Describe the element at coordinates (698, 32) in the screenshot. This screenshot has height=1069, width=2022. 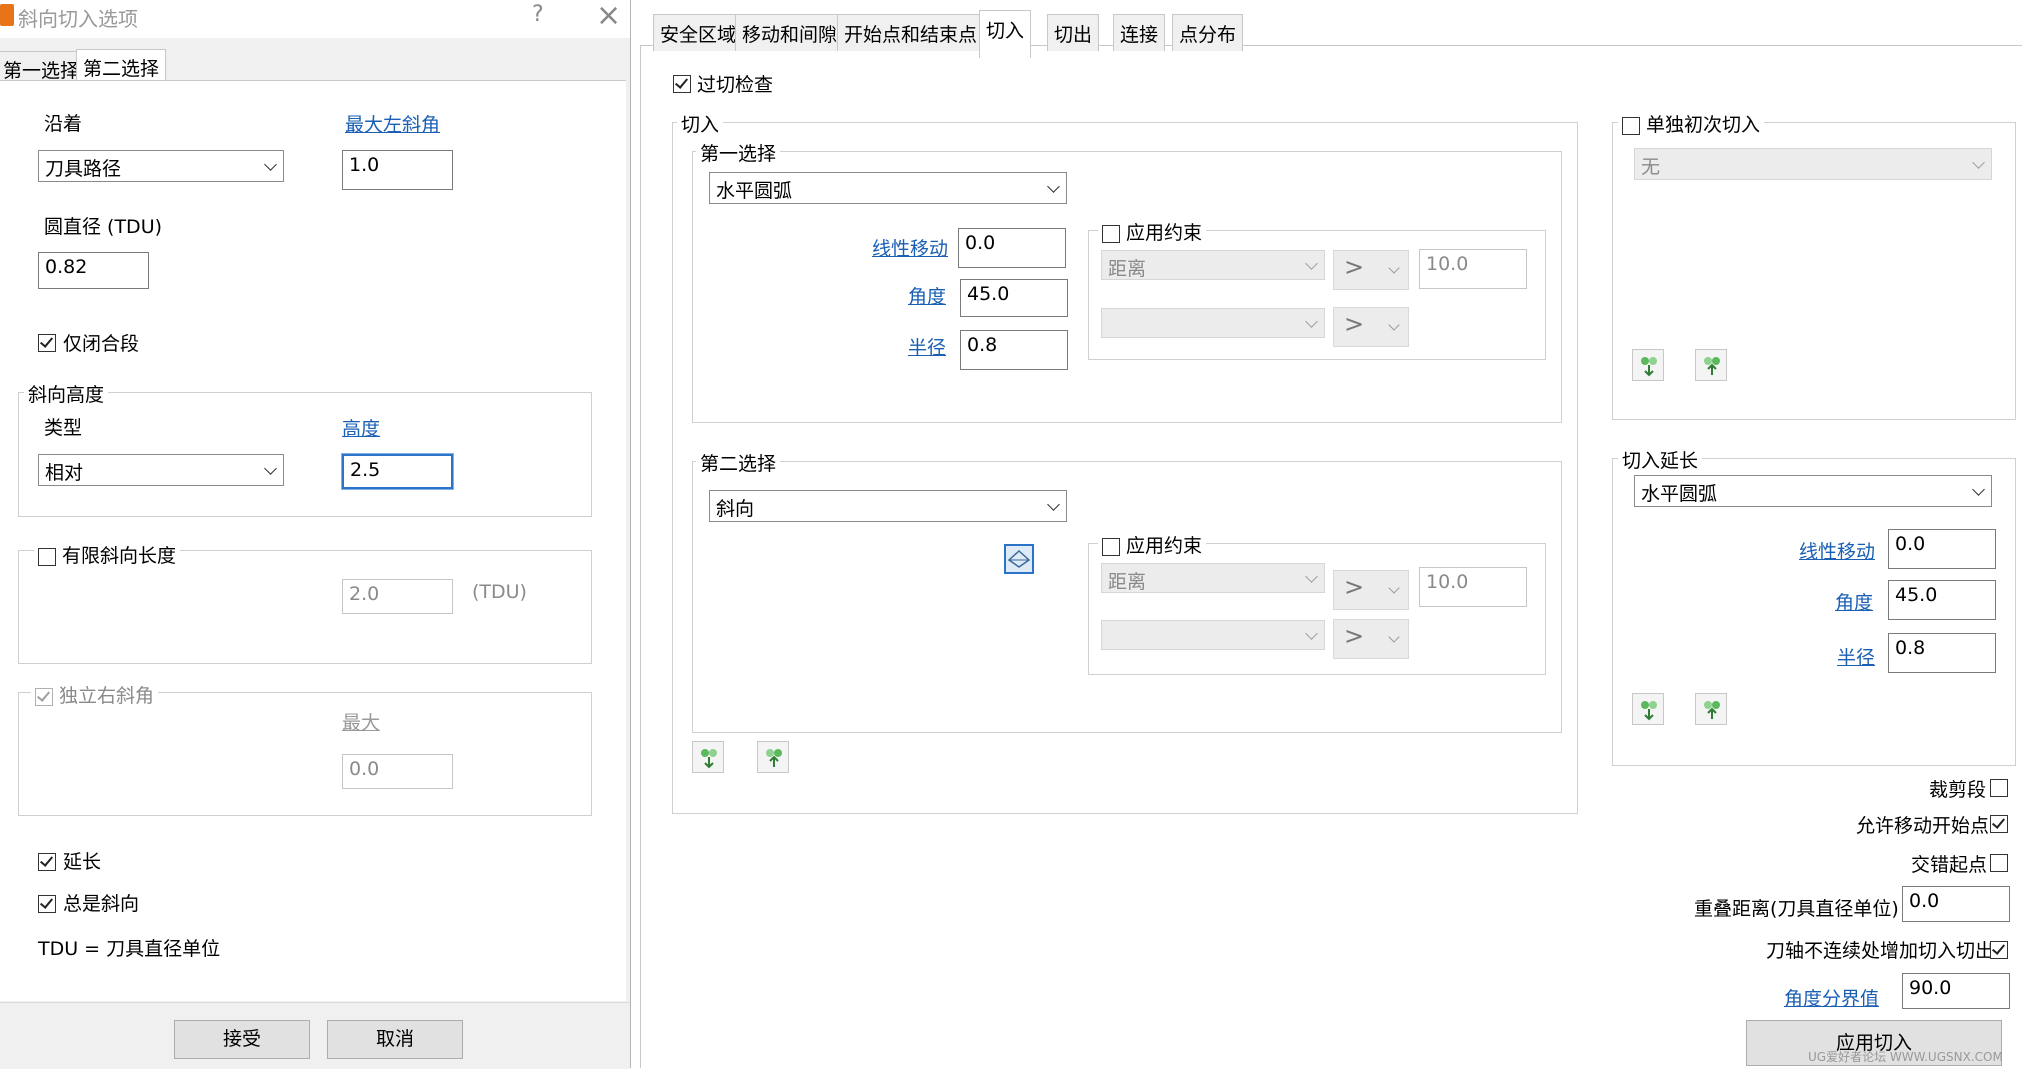
I see `tab-safe-area: 安全区域` at that location.